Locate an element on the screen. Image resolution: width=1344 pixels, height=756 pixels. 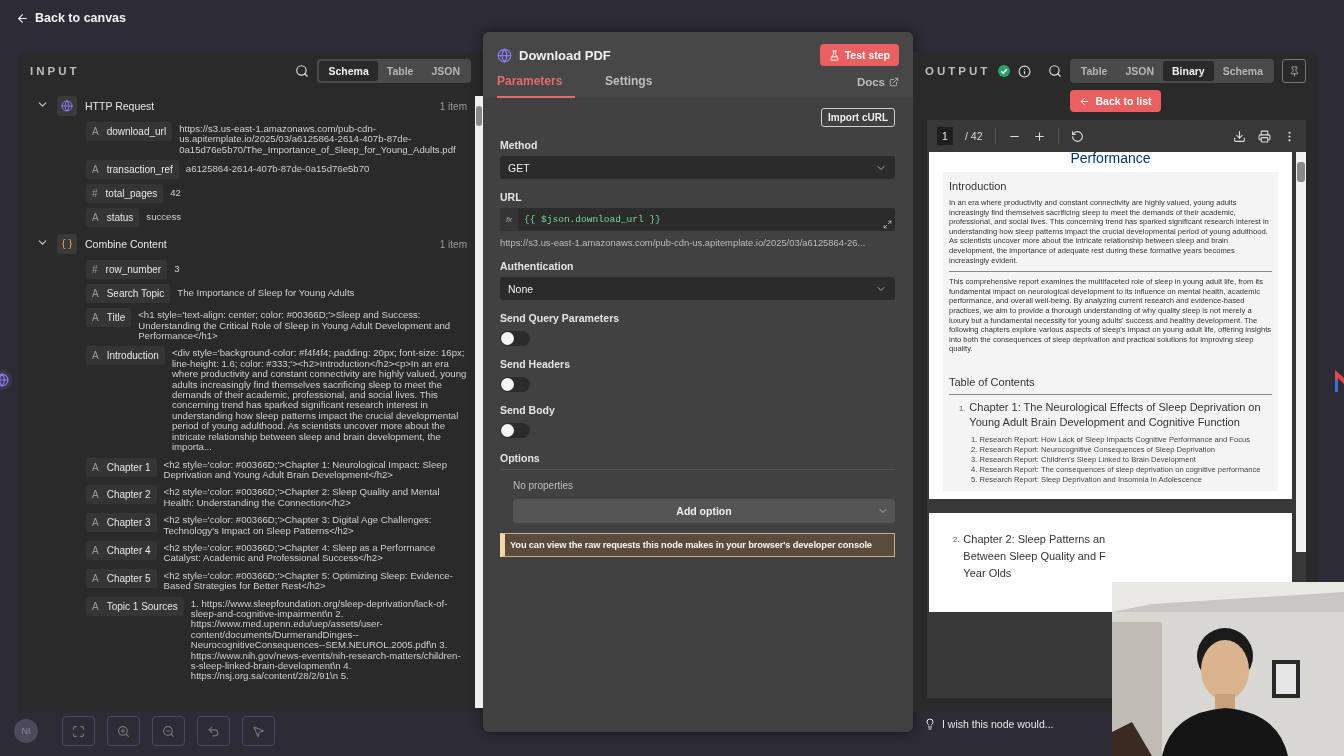
braces-icon is located at coordinates (67, 244).